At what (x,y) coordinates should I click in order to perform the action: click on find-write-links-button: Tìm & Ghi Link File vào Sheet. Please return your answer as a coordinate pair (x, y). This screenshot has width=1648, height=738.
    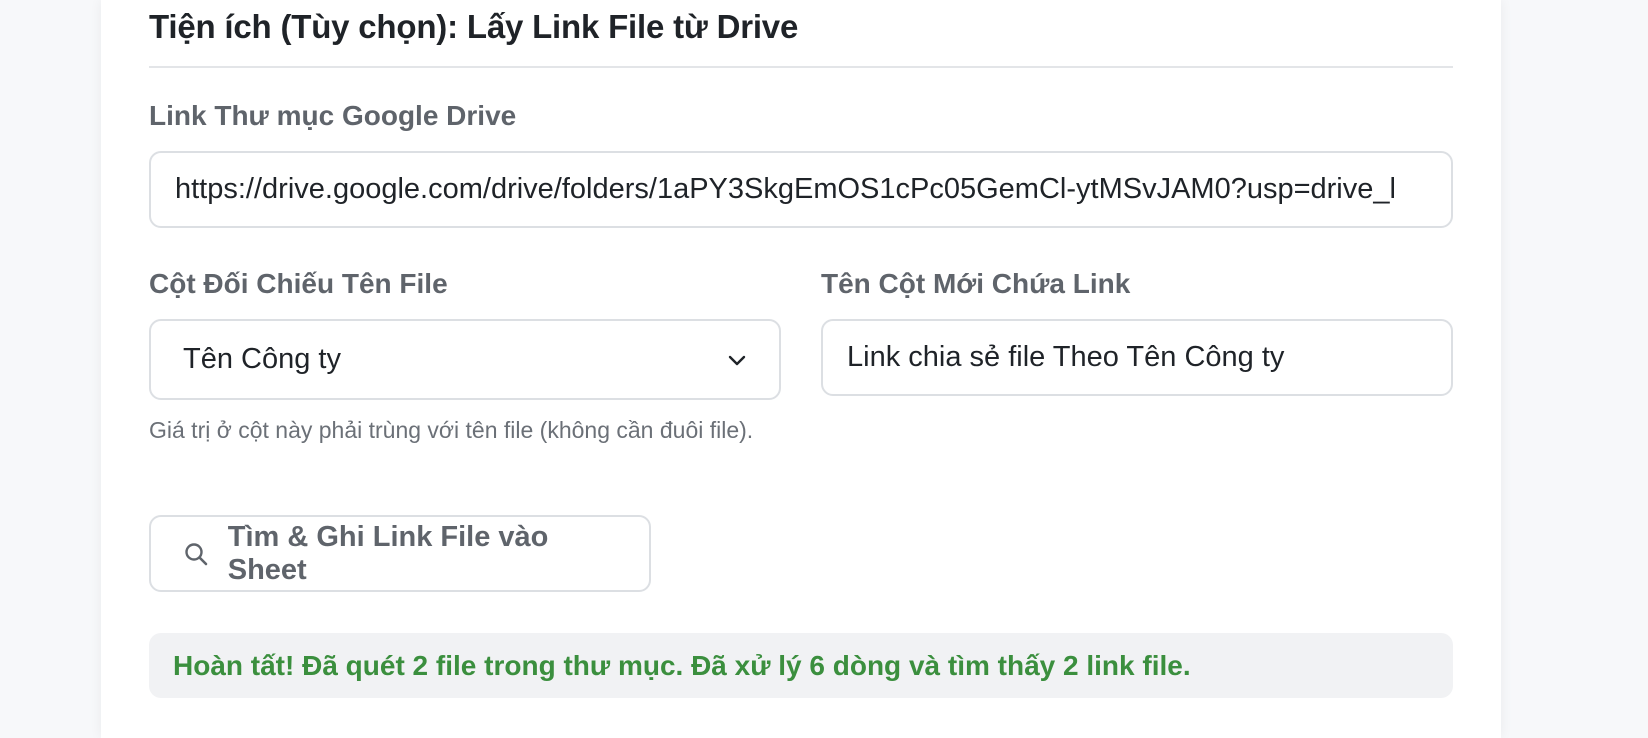
    Looking at the image, I should click on (400, 553).